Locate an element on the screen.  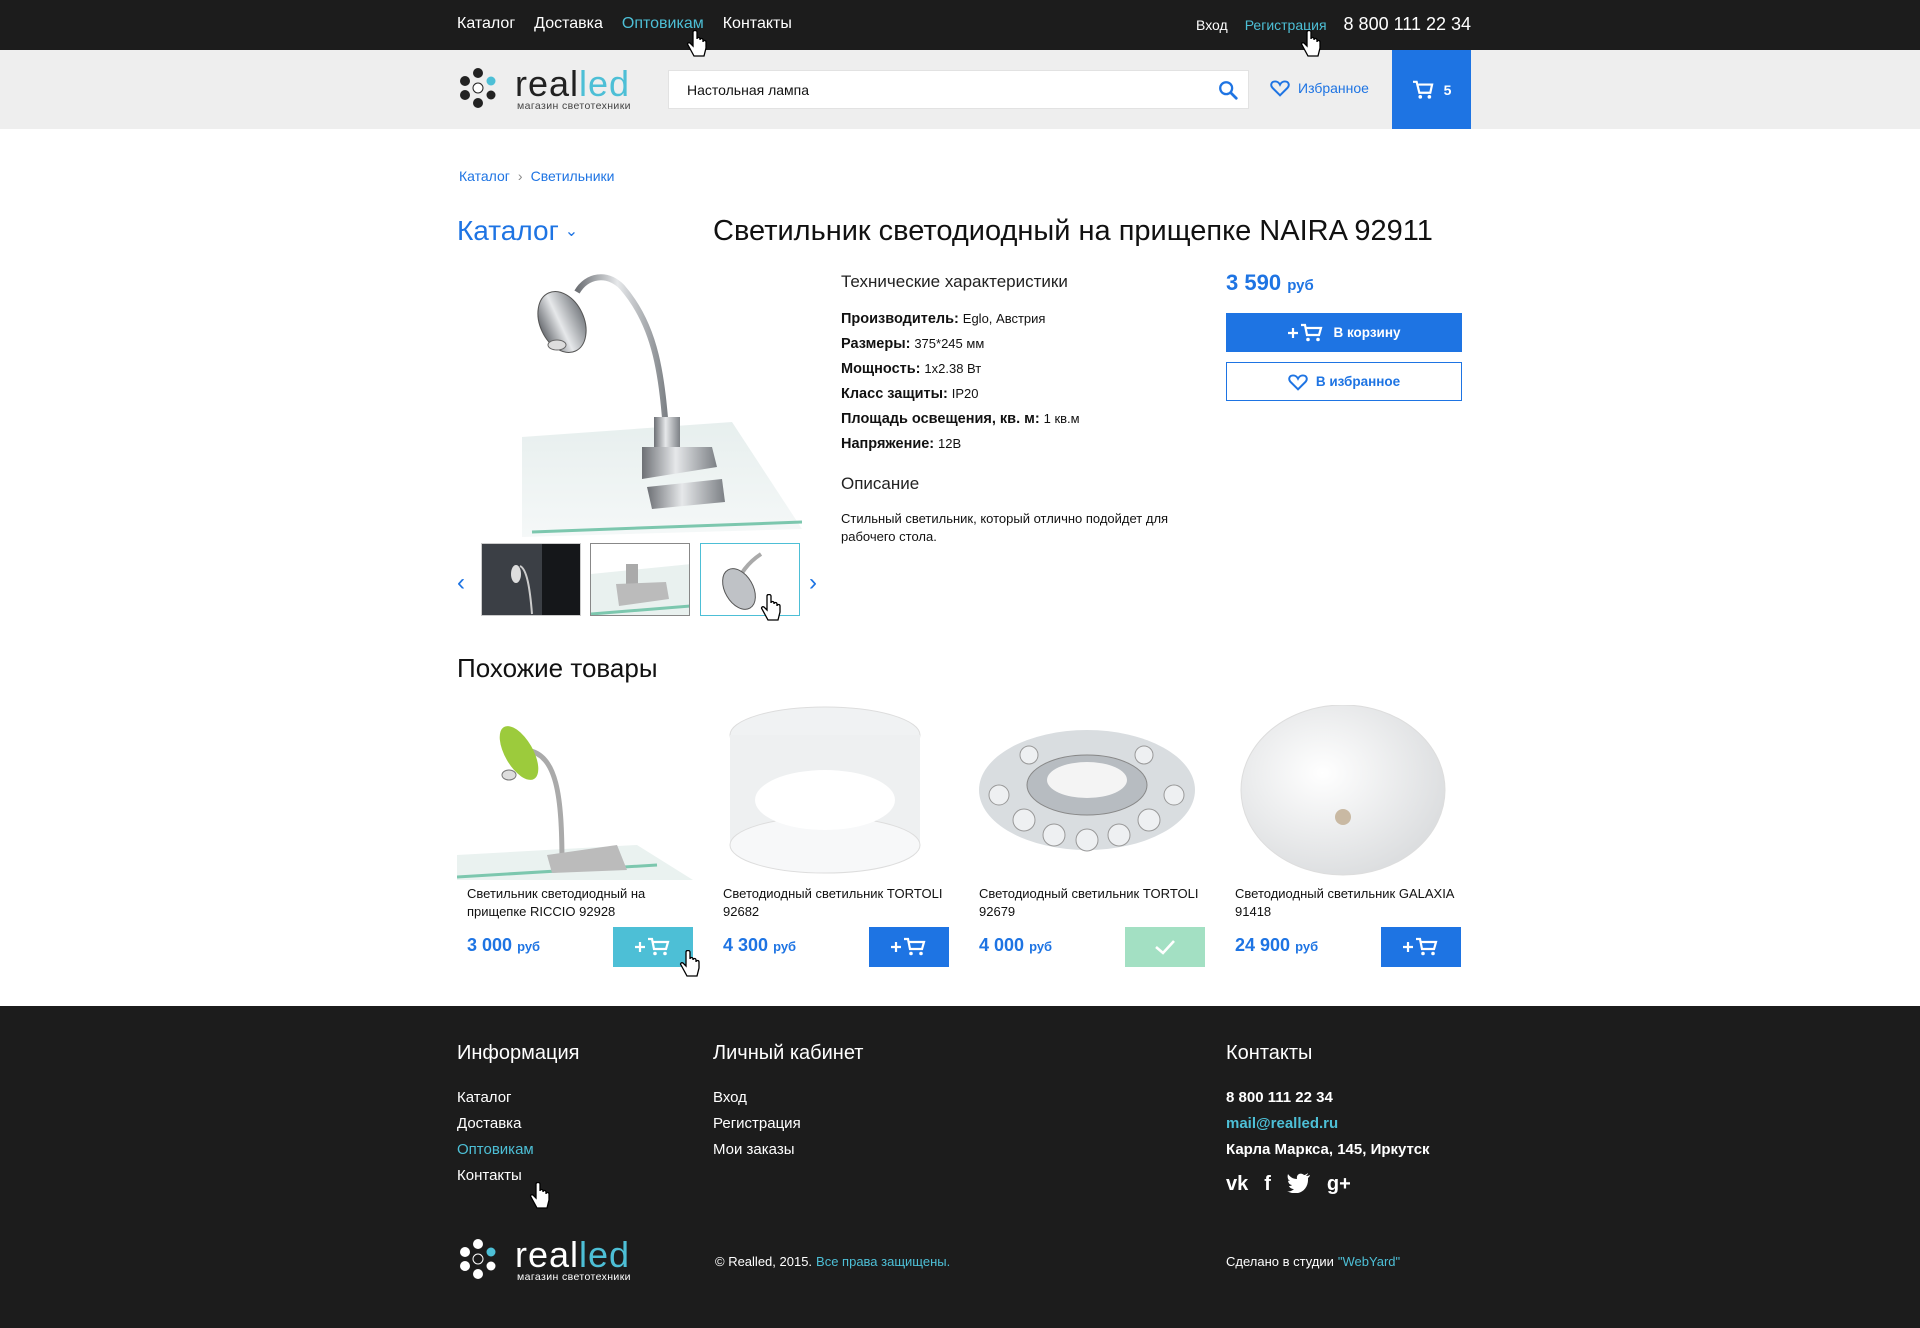
cart-icon is located at coordinates (1423, 89).